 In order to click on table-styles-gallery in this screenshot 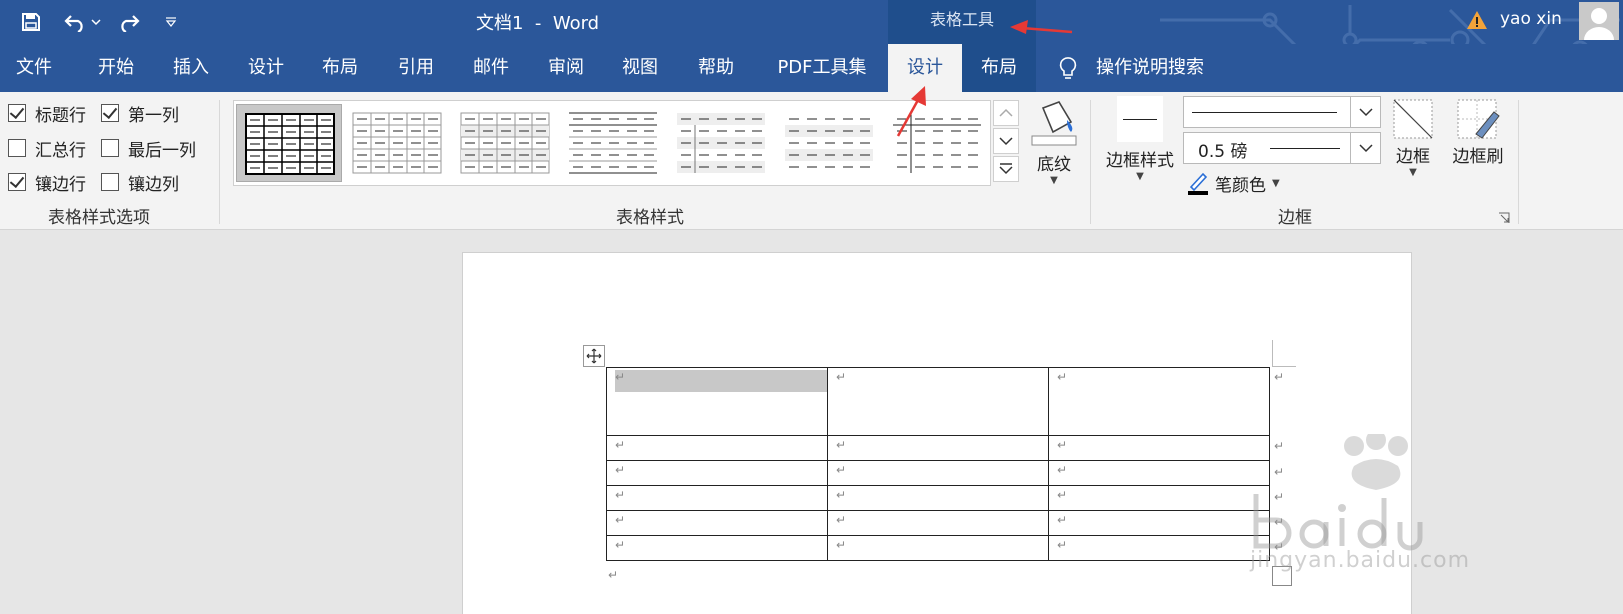, I will do `click(612, 143)`.